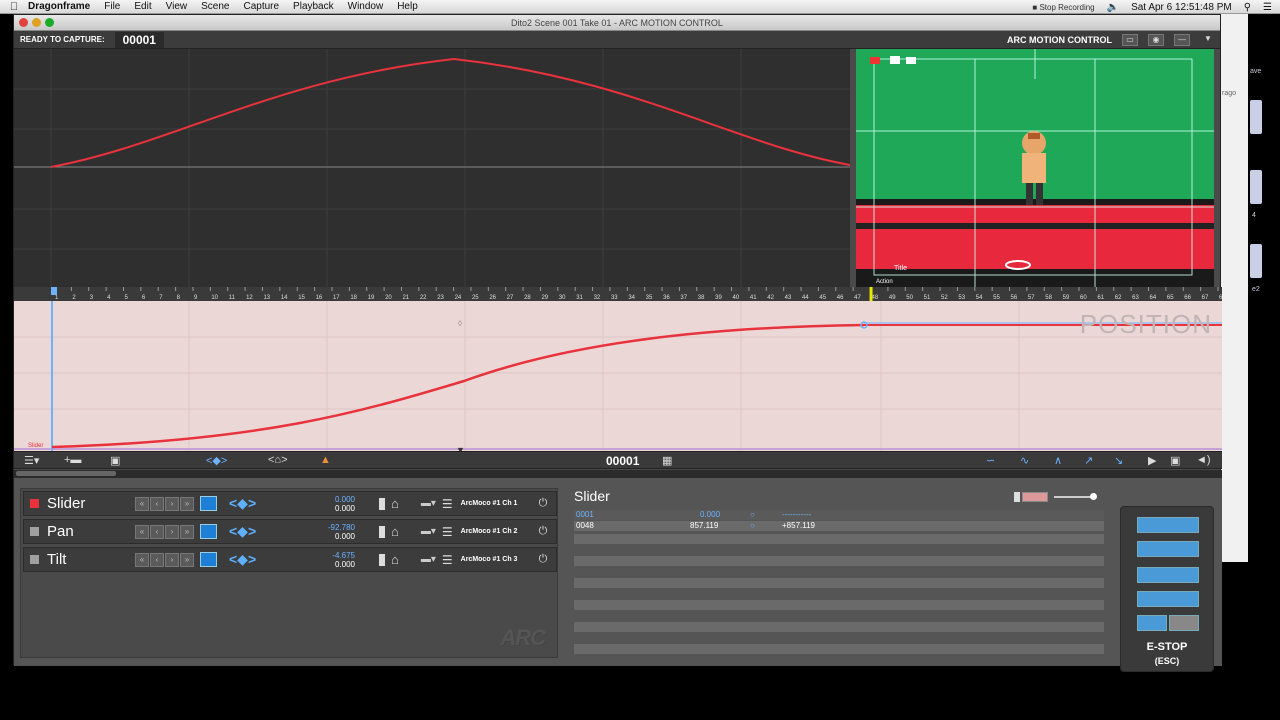  Describe the element at coordinates (1156, 40) in the screenshot. I see `camera-icon: ◉` at that location.